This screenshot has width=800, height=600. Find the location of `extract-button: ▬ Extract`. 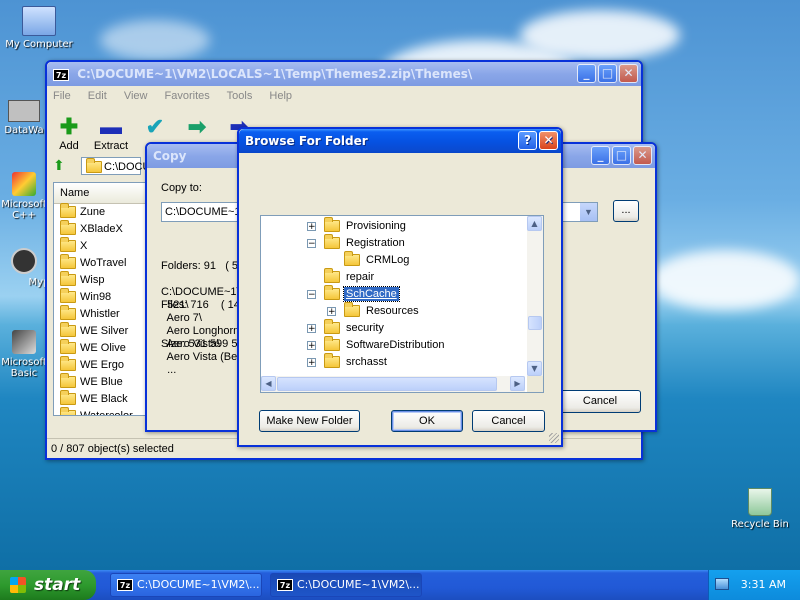

extract-button: ▬ Extract is located at coordinates (111, 133).